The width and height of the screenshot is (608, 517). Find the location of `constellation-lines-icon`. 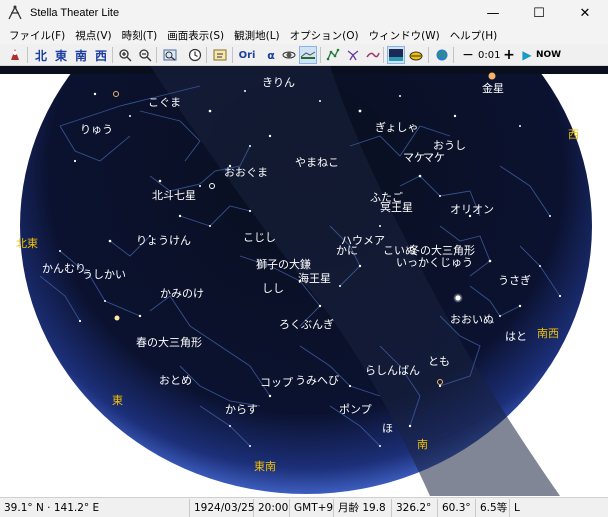

constellation-lines-icon is located at coordinates (333, 54).